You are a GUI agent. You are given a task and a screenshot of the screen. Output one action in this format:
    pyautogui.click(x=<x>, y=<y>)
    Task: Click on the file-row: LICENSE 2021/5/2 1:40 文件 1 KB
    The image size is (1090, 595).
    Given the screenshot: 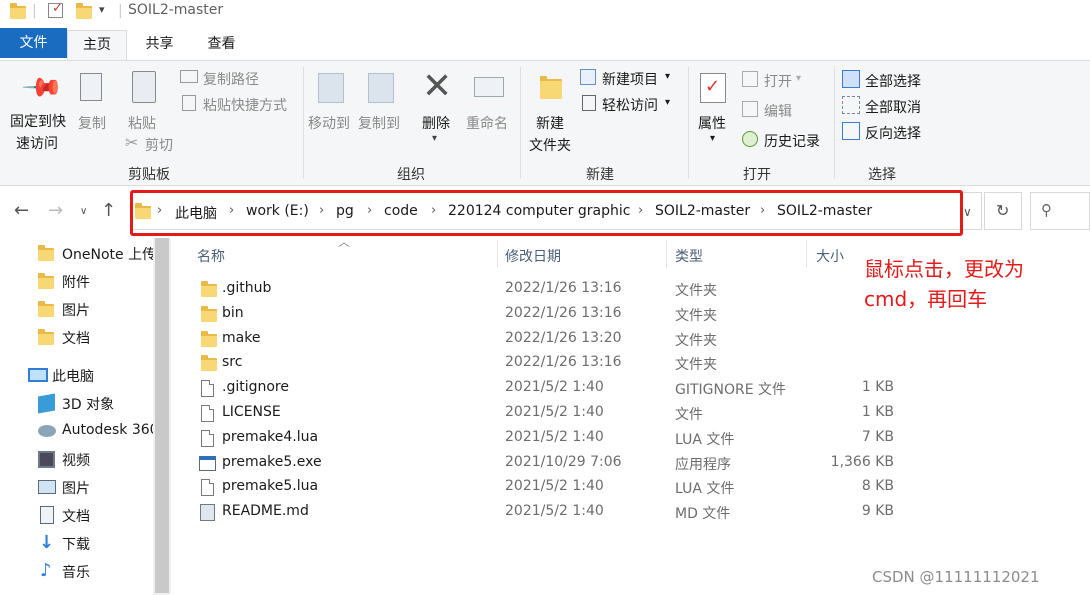 What is the action you would take?
    pyautogui.click(x=552, y=414)
    